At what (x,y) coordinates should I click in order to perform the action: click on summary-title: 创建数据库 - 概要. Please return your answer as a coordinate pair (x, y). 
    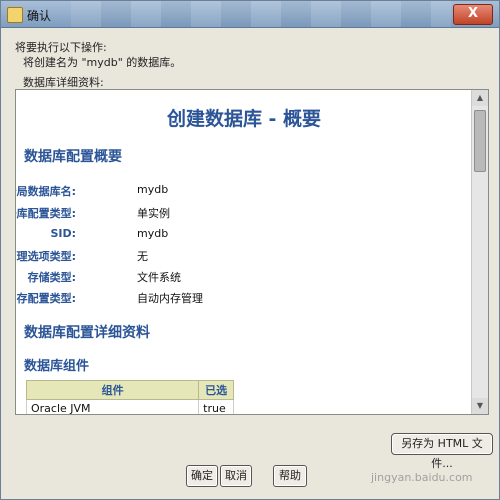
    Looking at the image, I should click on (244, 119).